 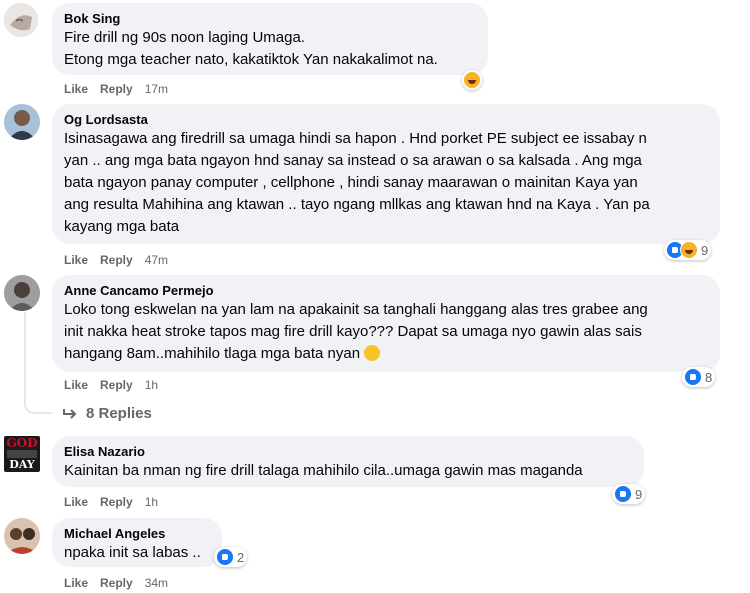 I want to click on comment-actions: Like Reply 47m, so click(x=116, y=260).